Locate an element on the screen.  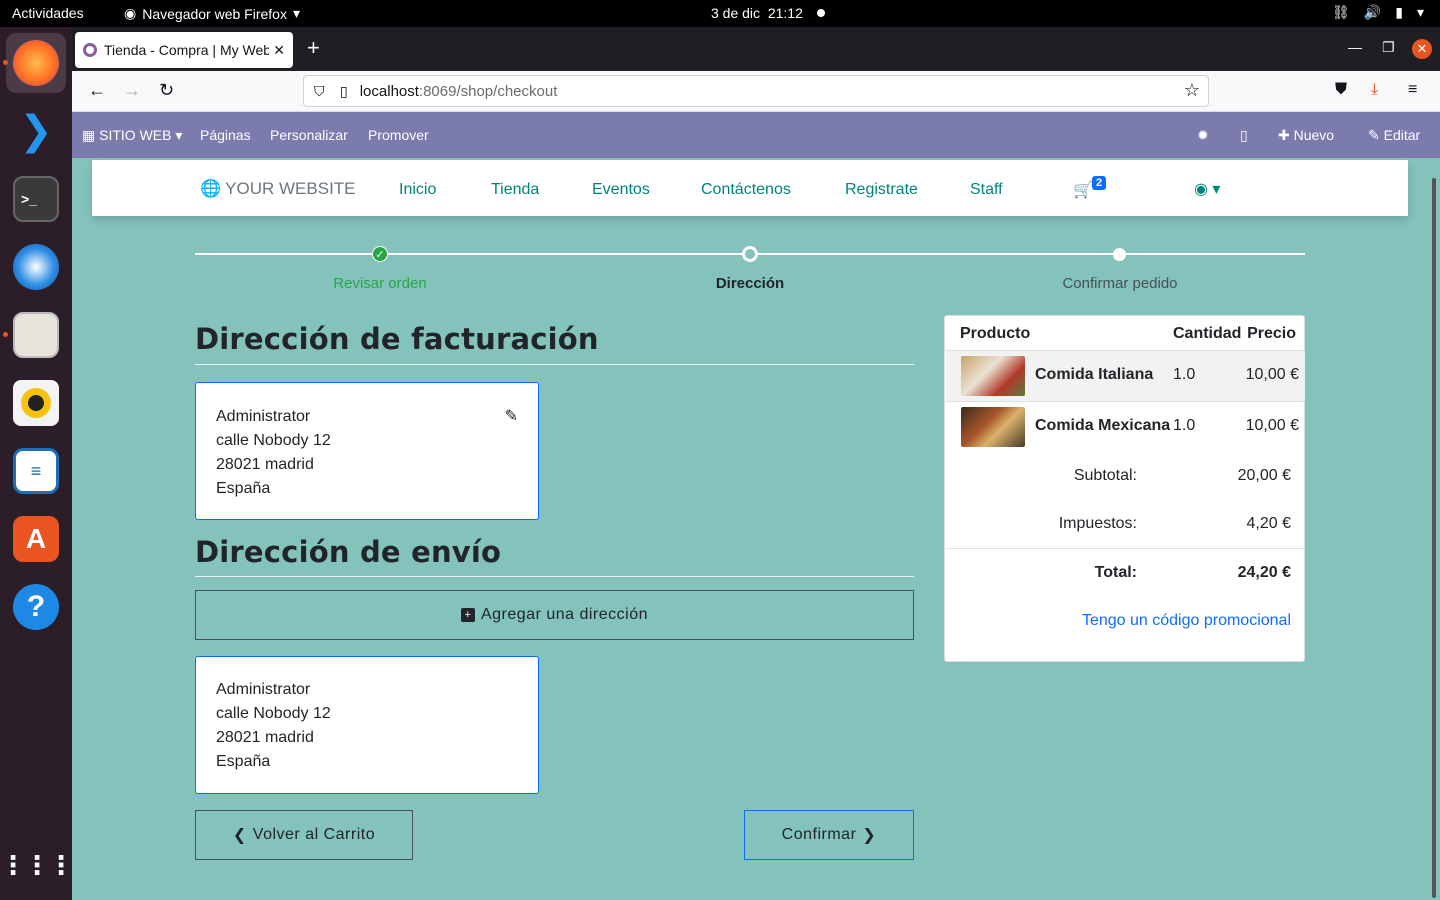
tab-bar: Tienda - Compra | My Website ✕ + — ❐ ✕ is located at coordinates (756, 49).